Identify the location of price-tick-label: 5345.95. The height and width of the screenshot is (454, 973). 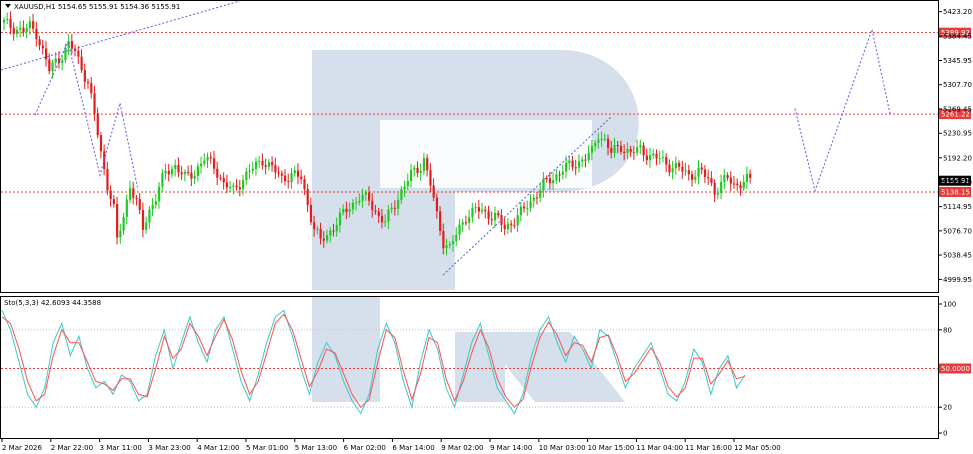
(957, 61).